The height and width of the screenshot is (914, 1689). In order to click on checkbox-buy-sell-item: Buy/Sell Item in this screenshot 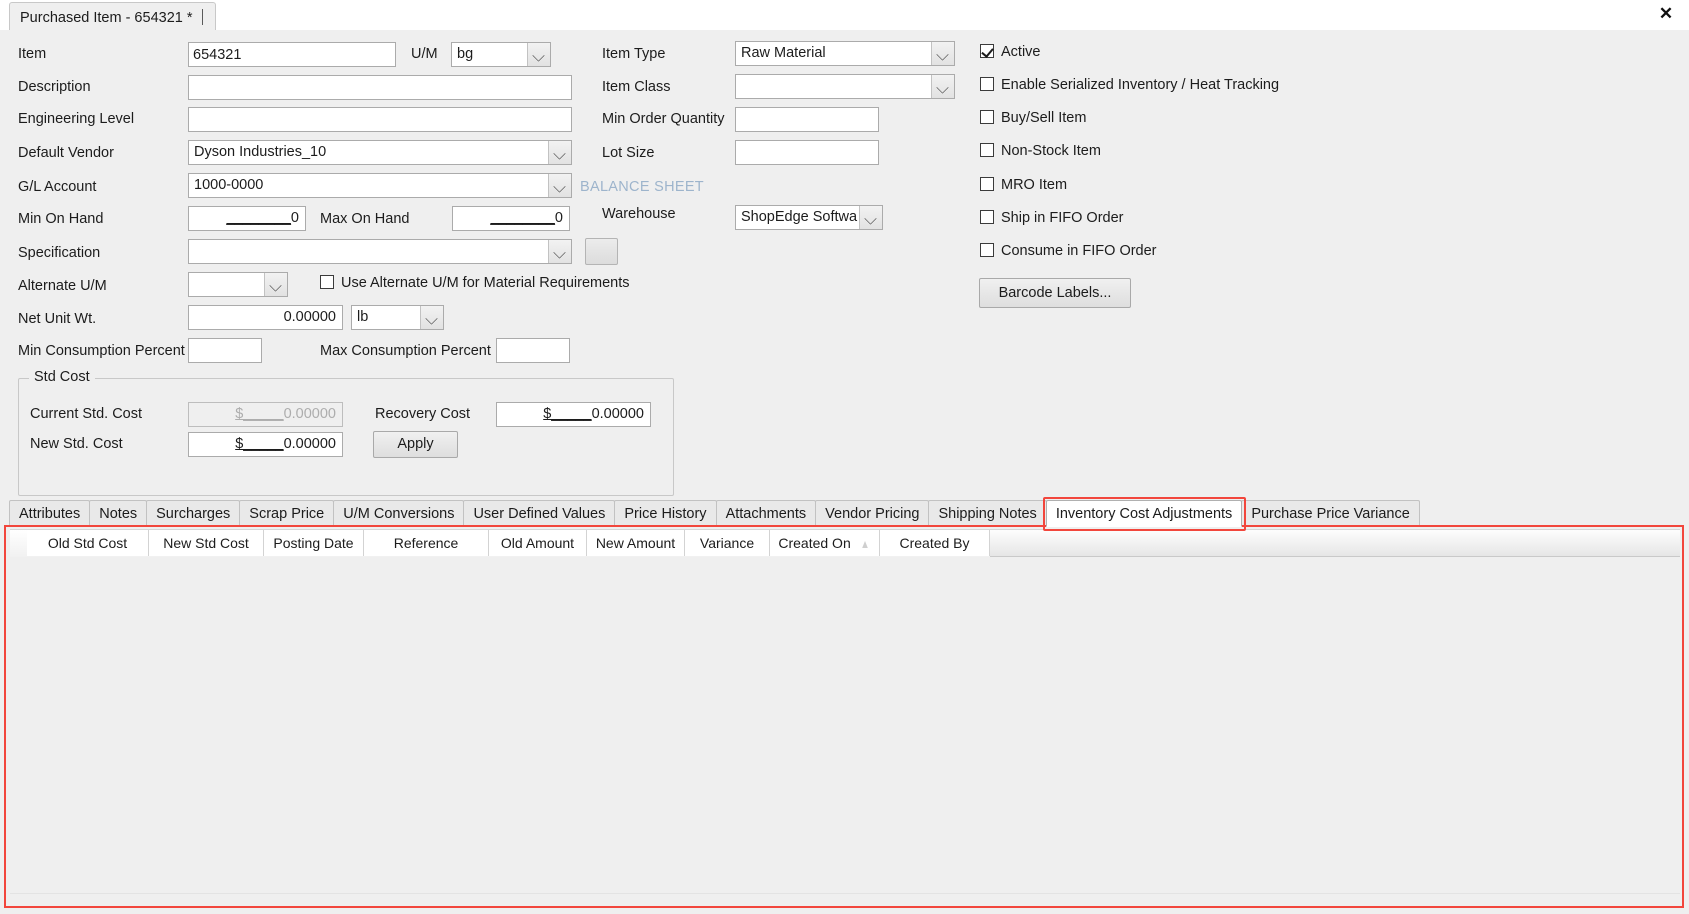, I will do `click(1033, 120)`.